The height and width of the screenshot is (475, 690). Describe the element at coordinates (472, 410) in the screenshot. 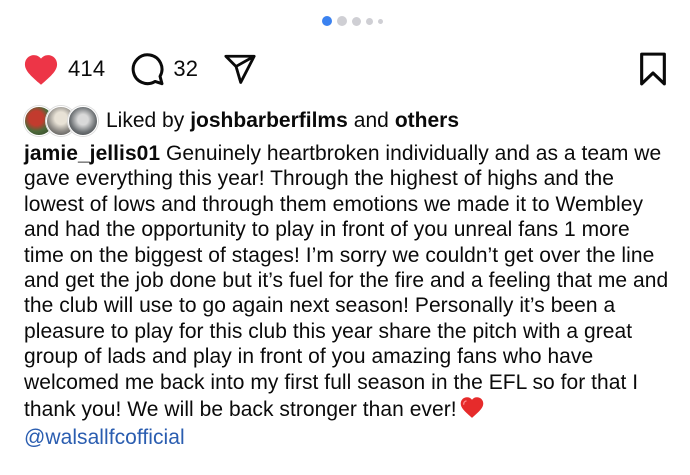

I see `red-heart-emoji` at that location.